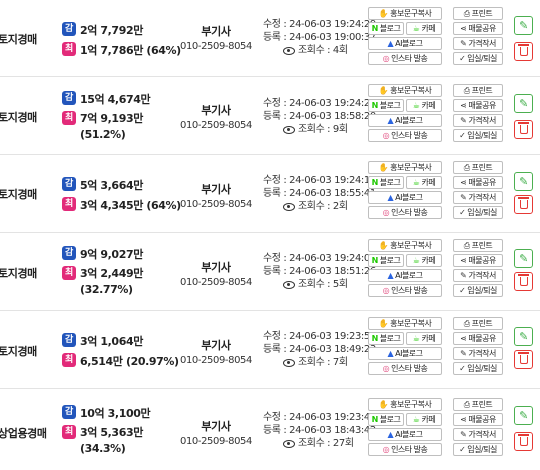 Image resolution: width=540 pixels, height=470 pixels. Describe the element at coordinates (289, 443) in the screenshot. I see `eye-icon` at that location.